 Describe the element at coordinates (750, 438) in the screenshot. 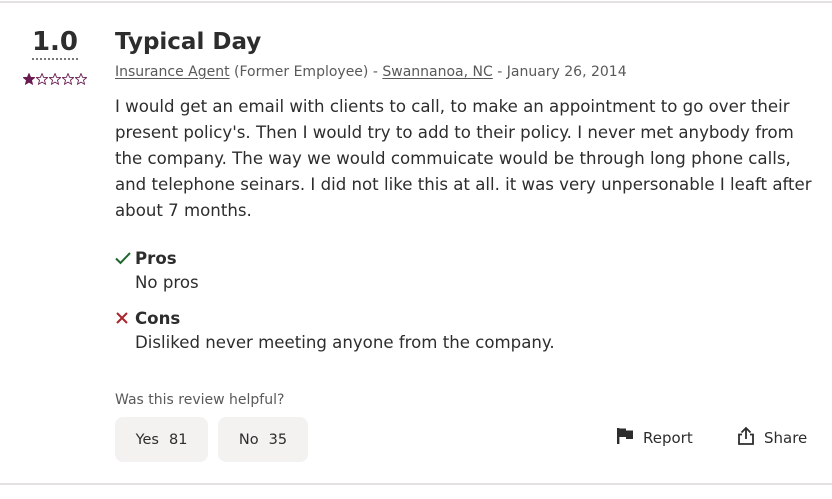

I see `share-icon` at that location.